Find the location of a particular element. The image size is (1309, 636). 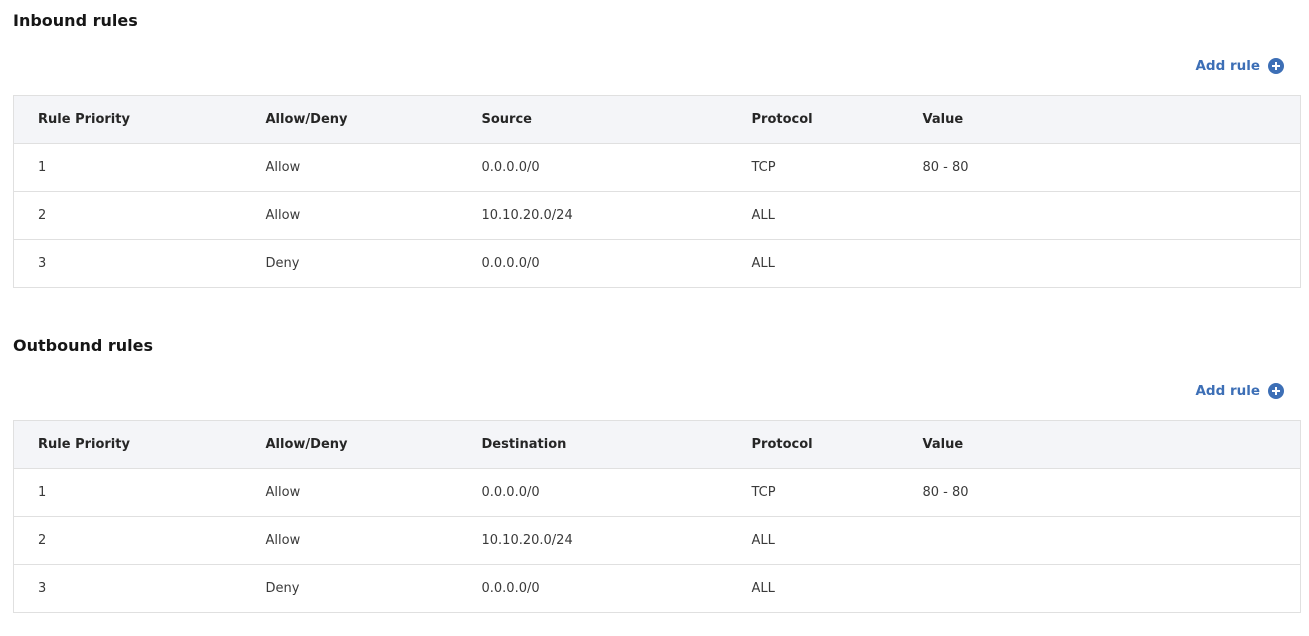

cell-source: 10.10.20.0/24 is located at coordinates (592, 215).